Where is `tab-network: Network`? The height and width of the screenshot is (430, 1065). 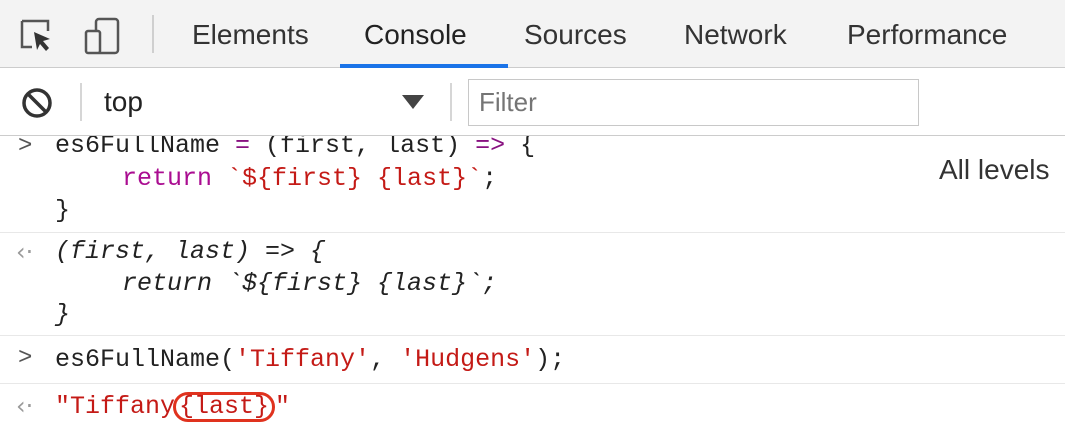 tab-network: Network is located at coordinates (735, 34).